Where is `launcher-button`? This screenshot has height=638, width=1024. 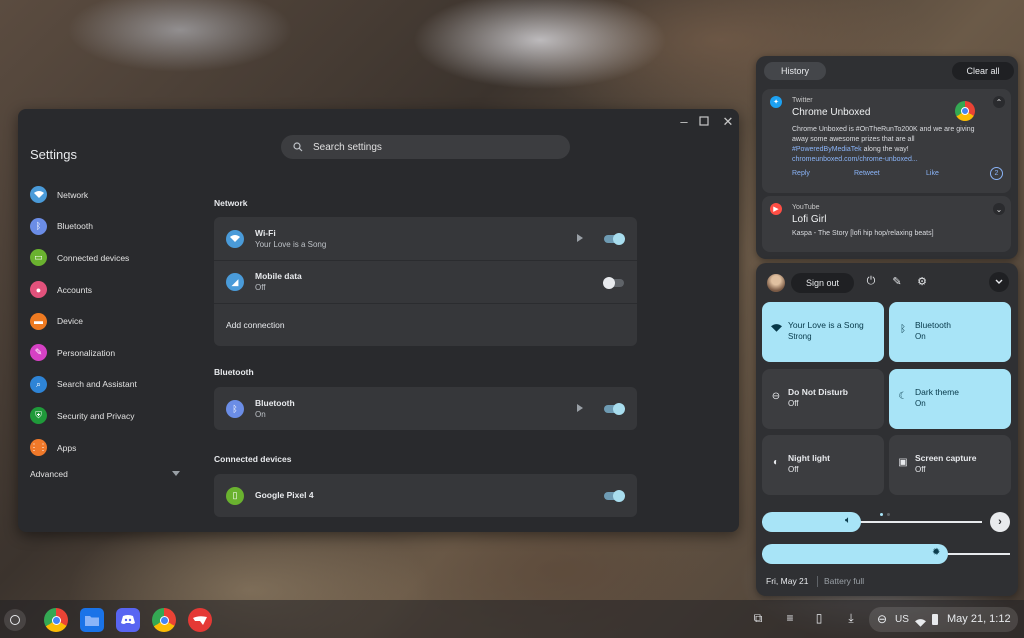 launcher-button is located at coordinates (15, 620).